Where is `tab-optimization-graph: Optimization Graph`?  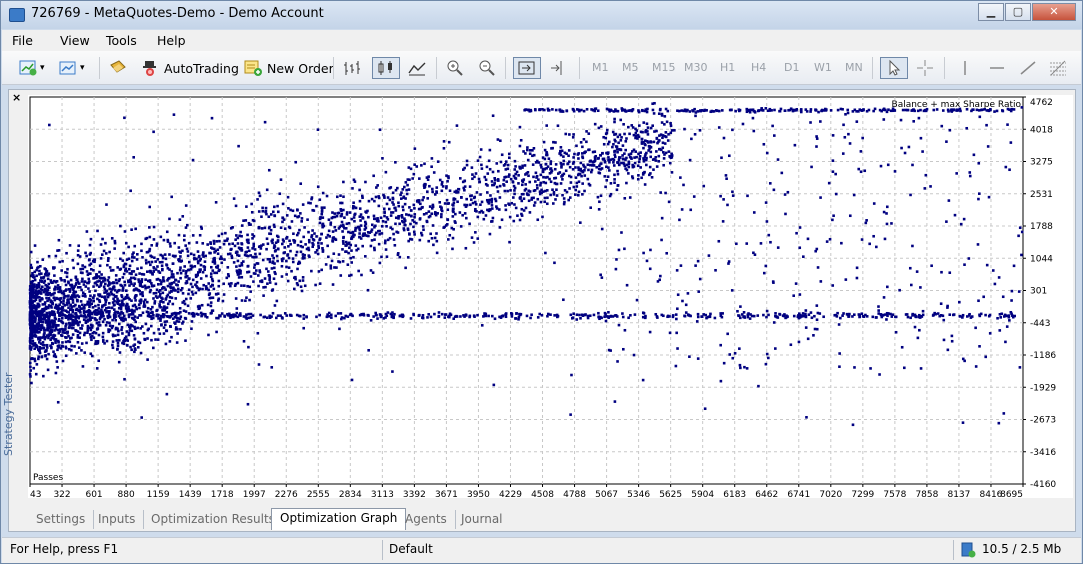 tab-optimization-graph: Optimization Graph is located at coordinates (339, 519).